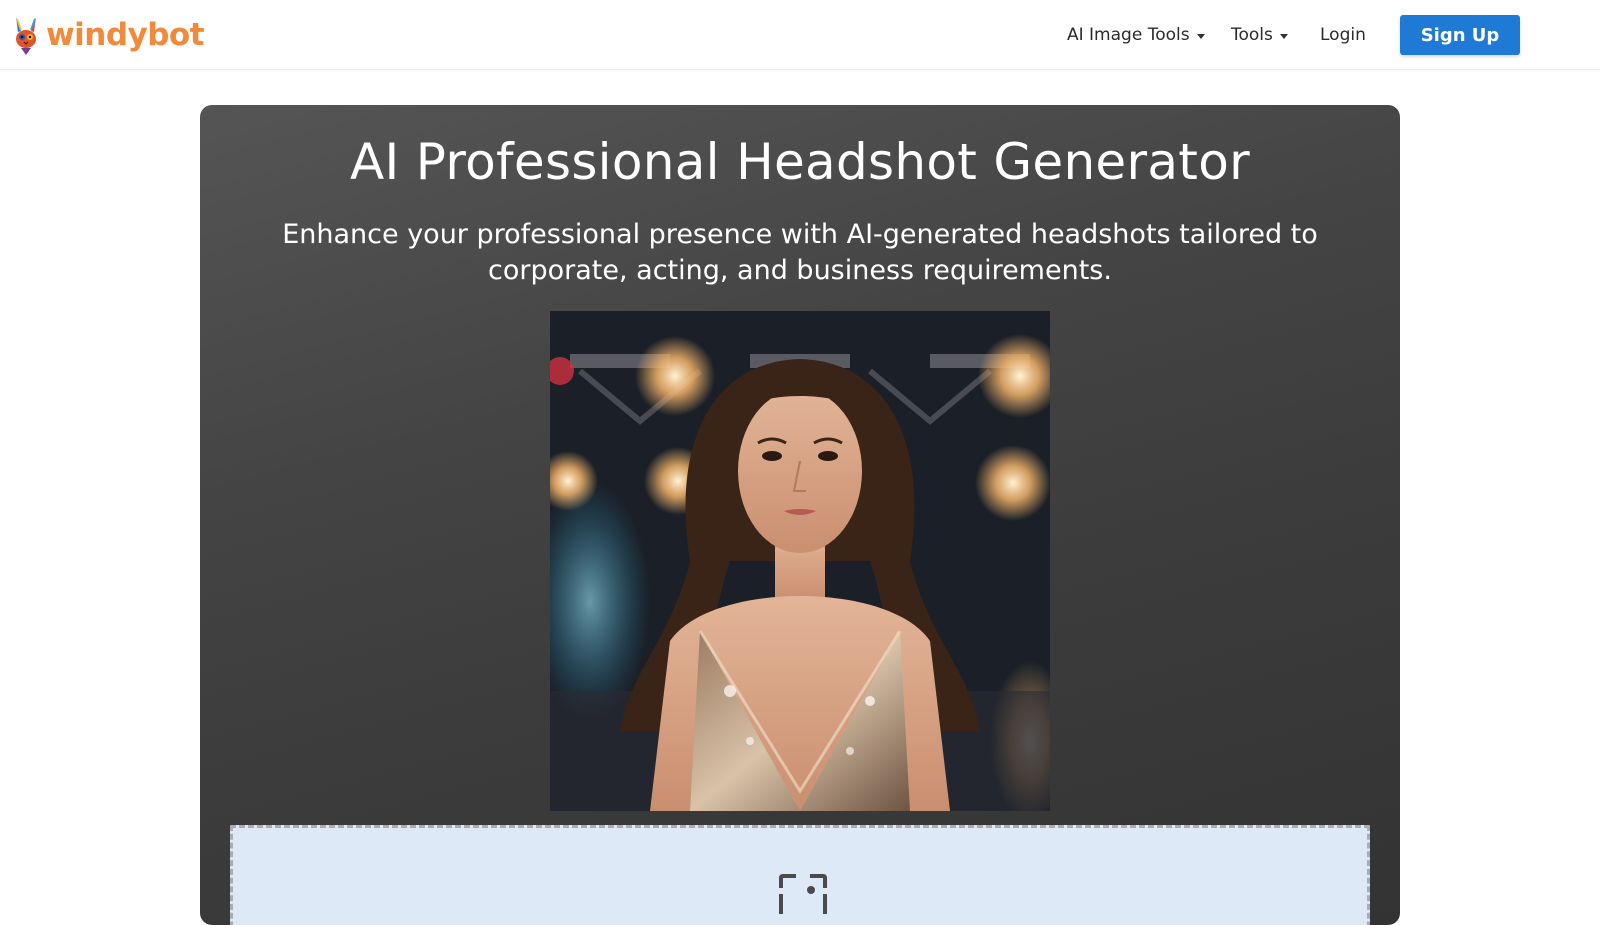 This screenshot has height=925, width=1600. What do you see at coordinates (803, 894) in the screenshot?
I see `image-upload-icon` at bounding box center [803, 894].